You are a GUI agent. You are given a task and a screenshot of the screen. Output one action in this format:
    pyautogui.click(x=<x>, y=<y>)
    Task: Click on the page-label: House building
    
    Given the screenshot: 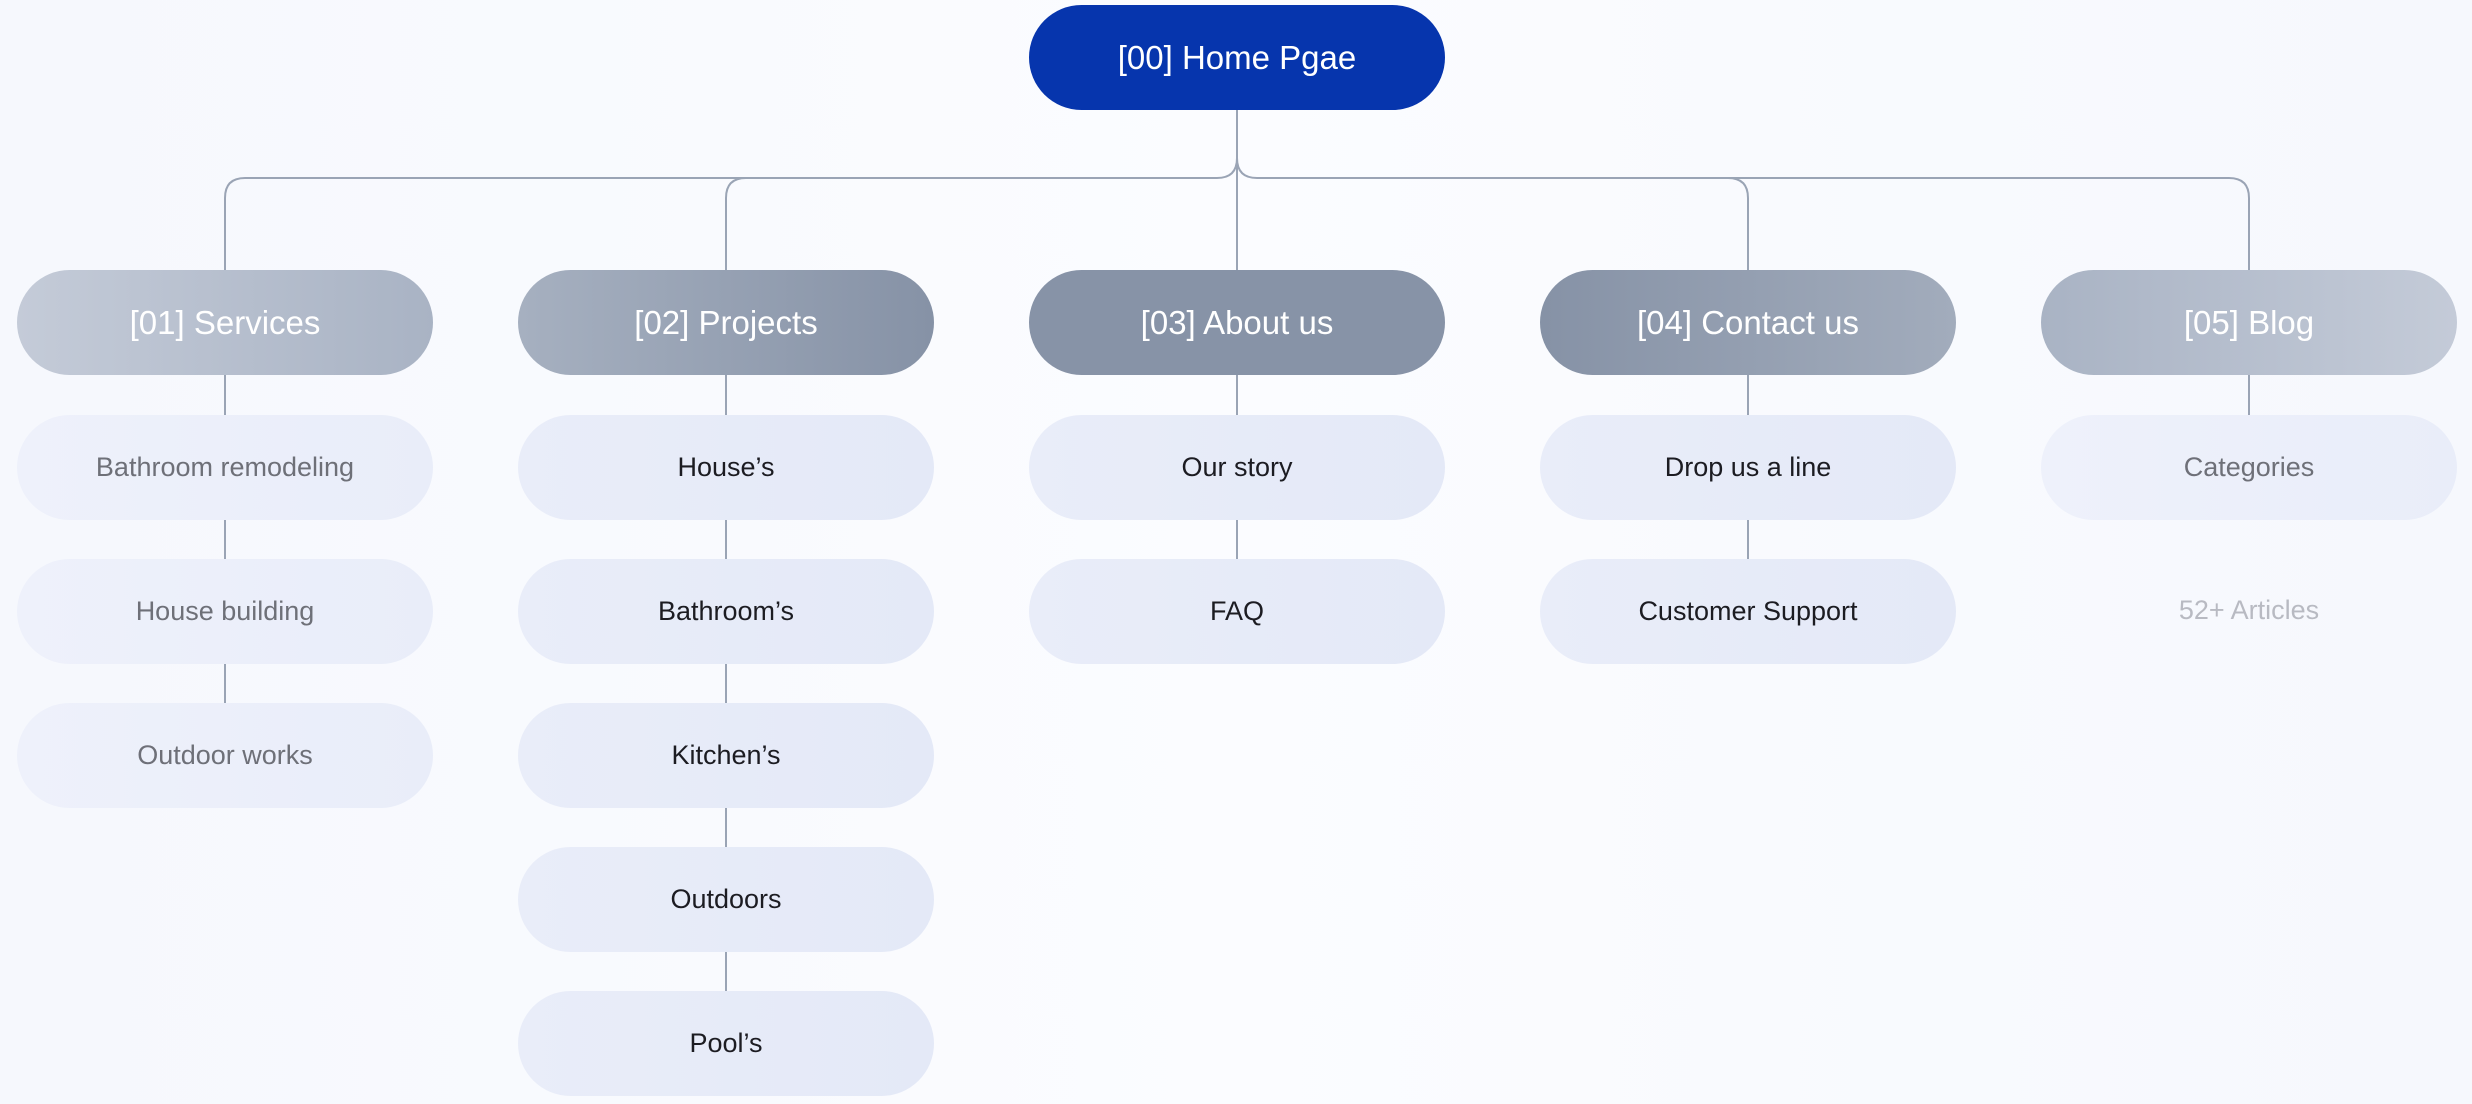 What is the action you would take?
    pyautogui.click(x=225, y=611)
    